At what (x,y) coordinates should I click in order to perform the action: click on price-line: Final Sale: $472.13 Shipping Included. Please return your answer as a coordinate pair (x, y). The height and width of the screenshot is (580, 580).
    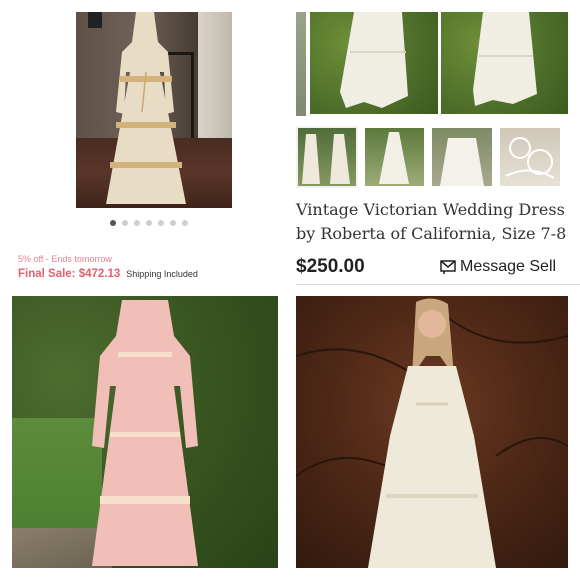
    Looking at the image, I should click on (108, 274).